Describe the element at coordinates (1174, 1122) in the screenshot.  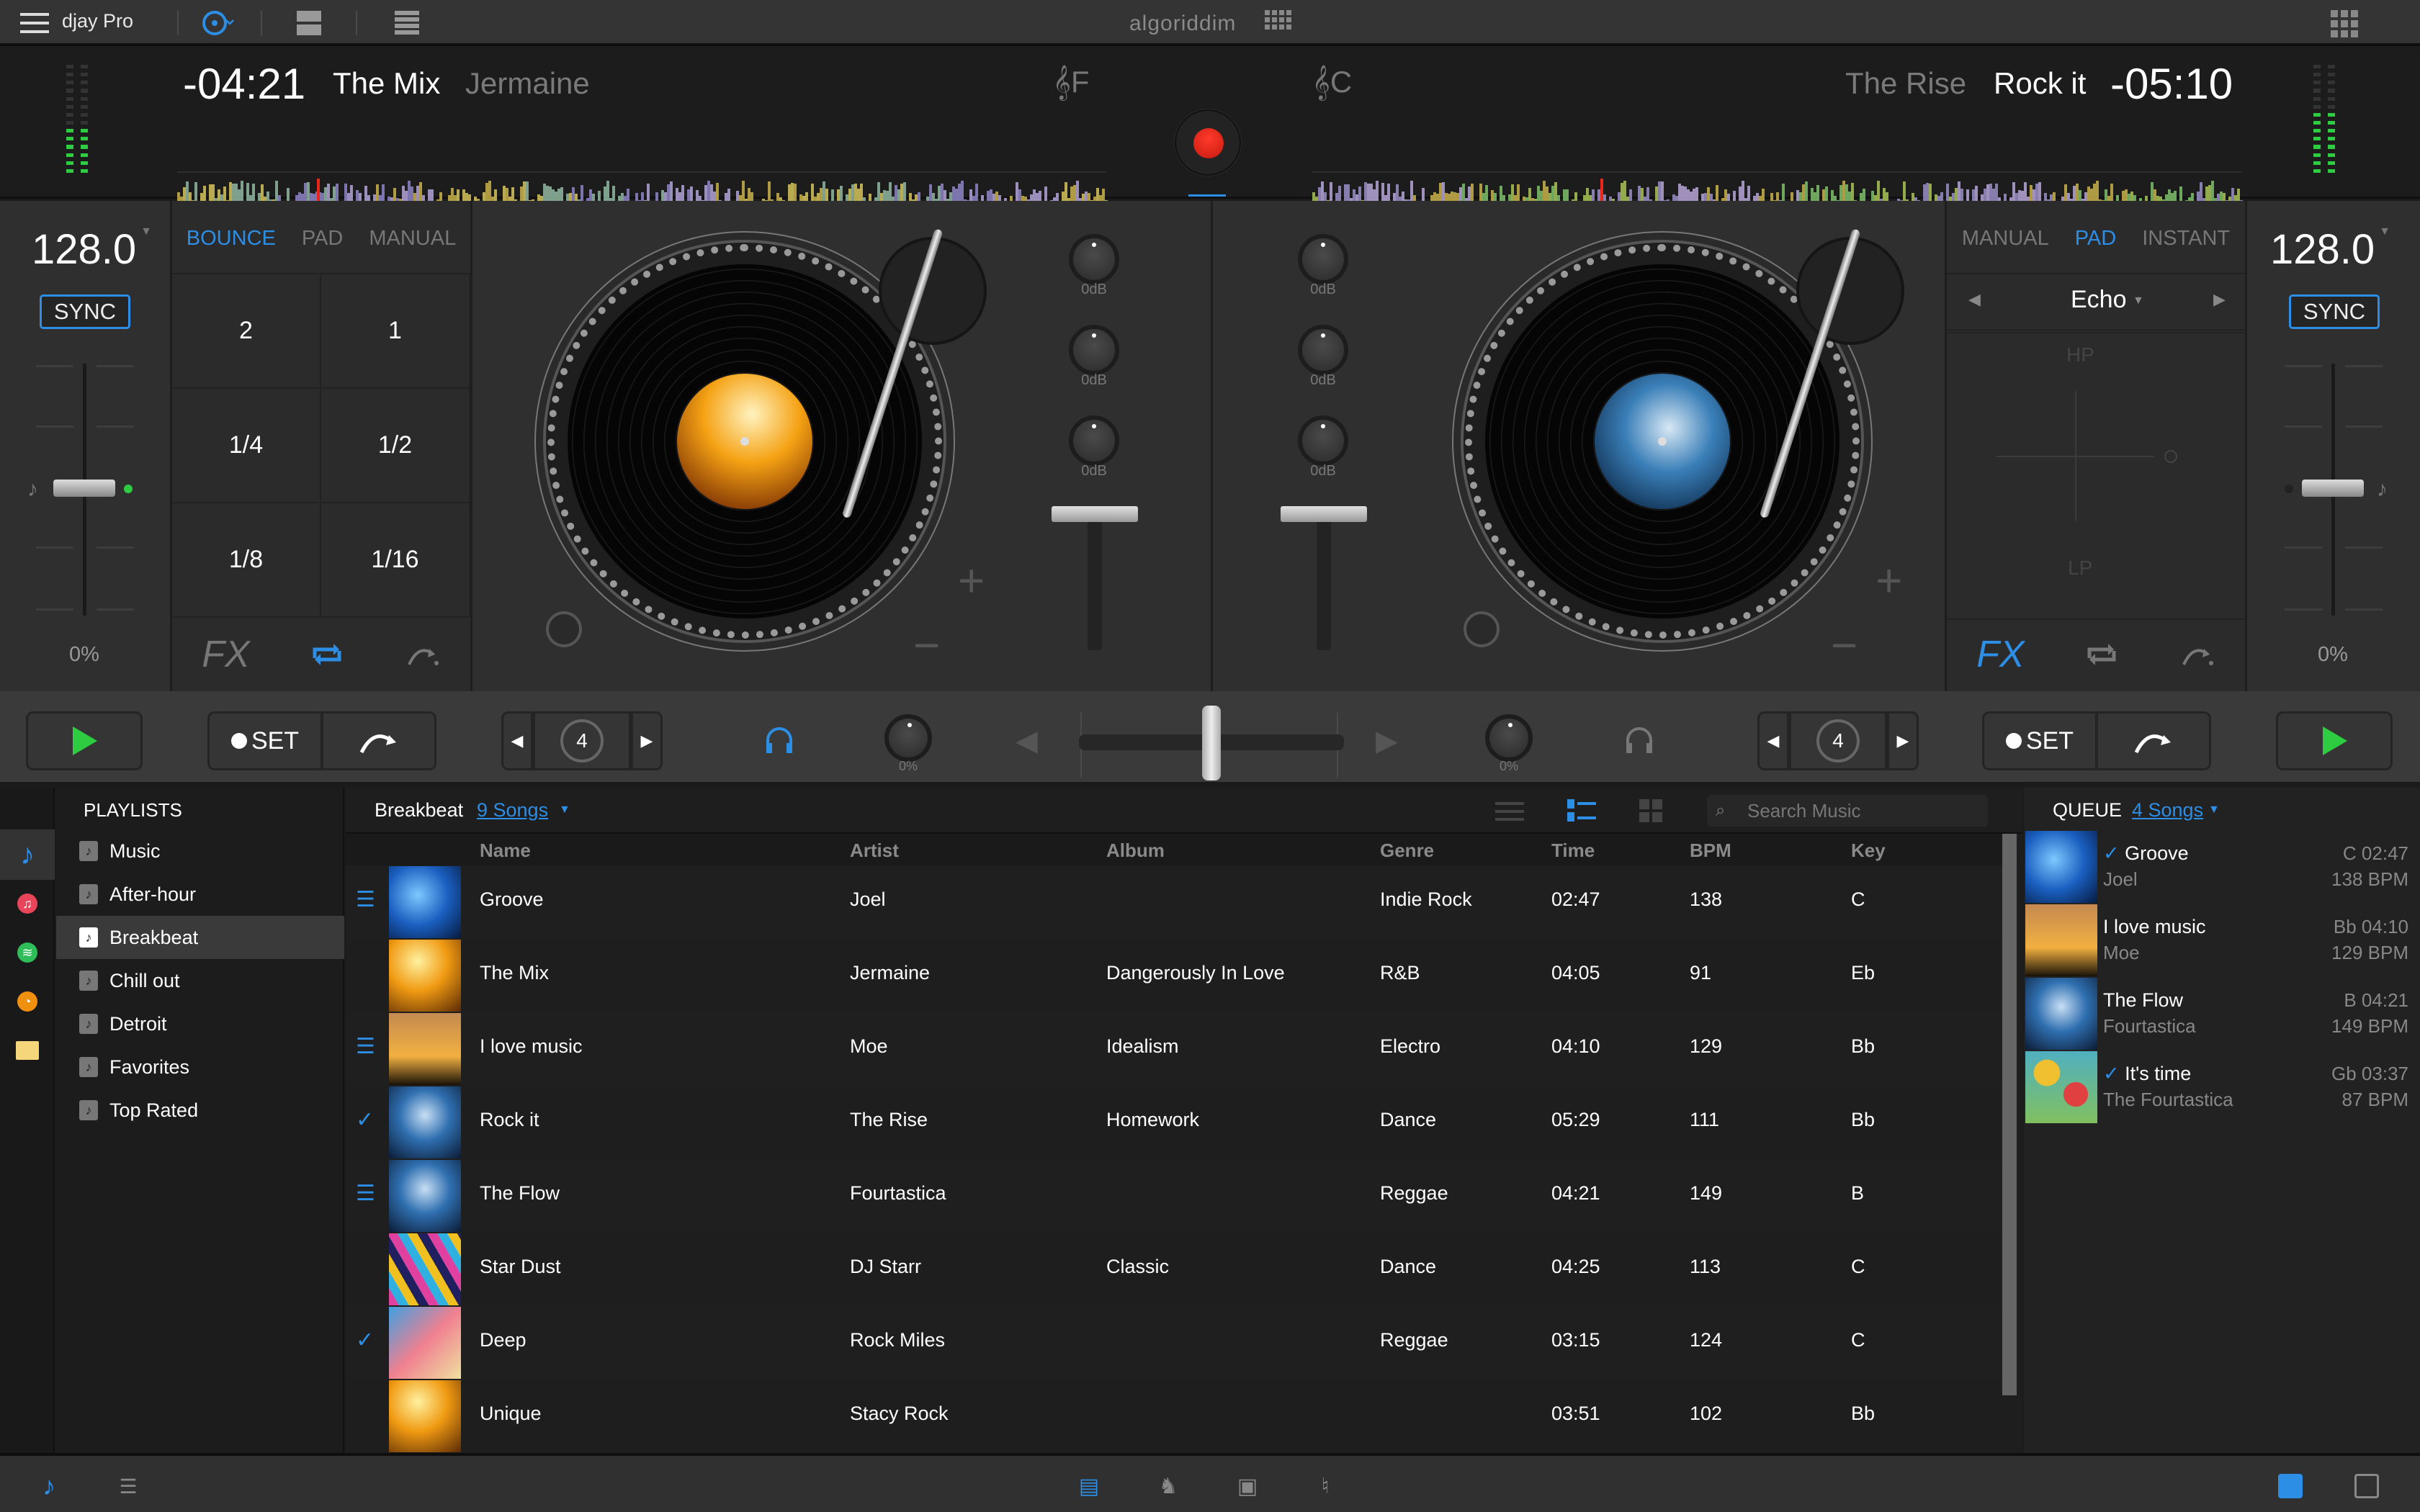
I see `table-row: ✓ Rock it The Rise Homework Dance 05:29 111 Bb` at that location.